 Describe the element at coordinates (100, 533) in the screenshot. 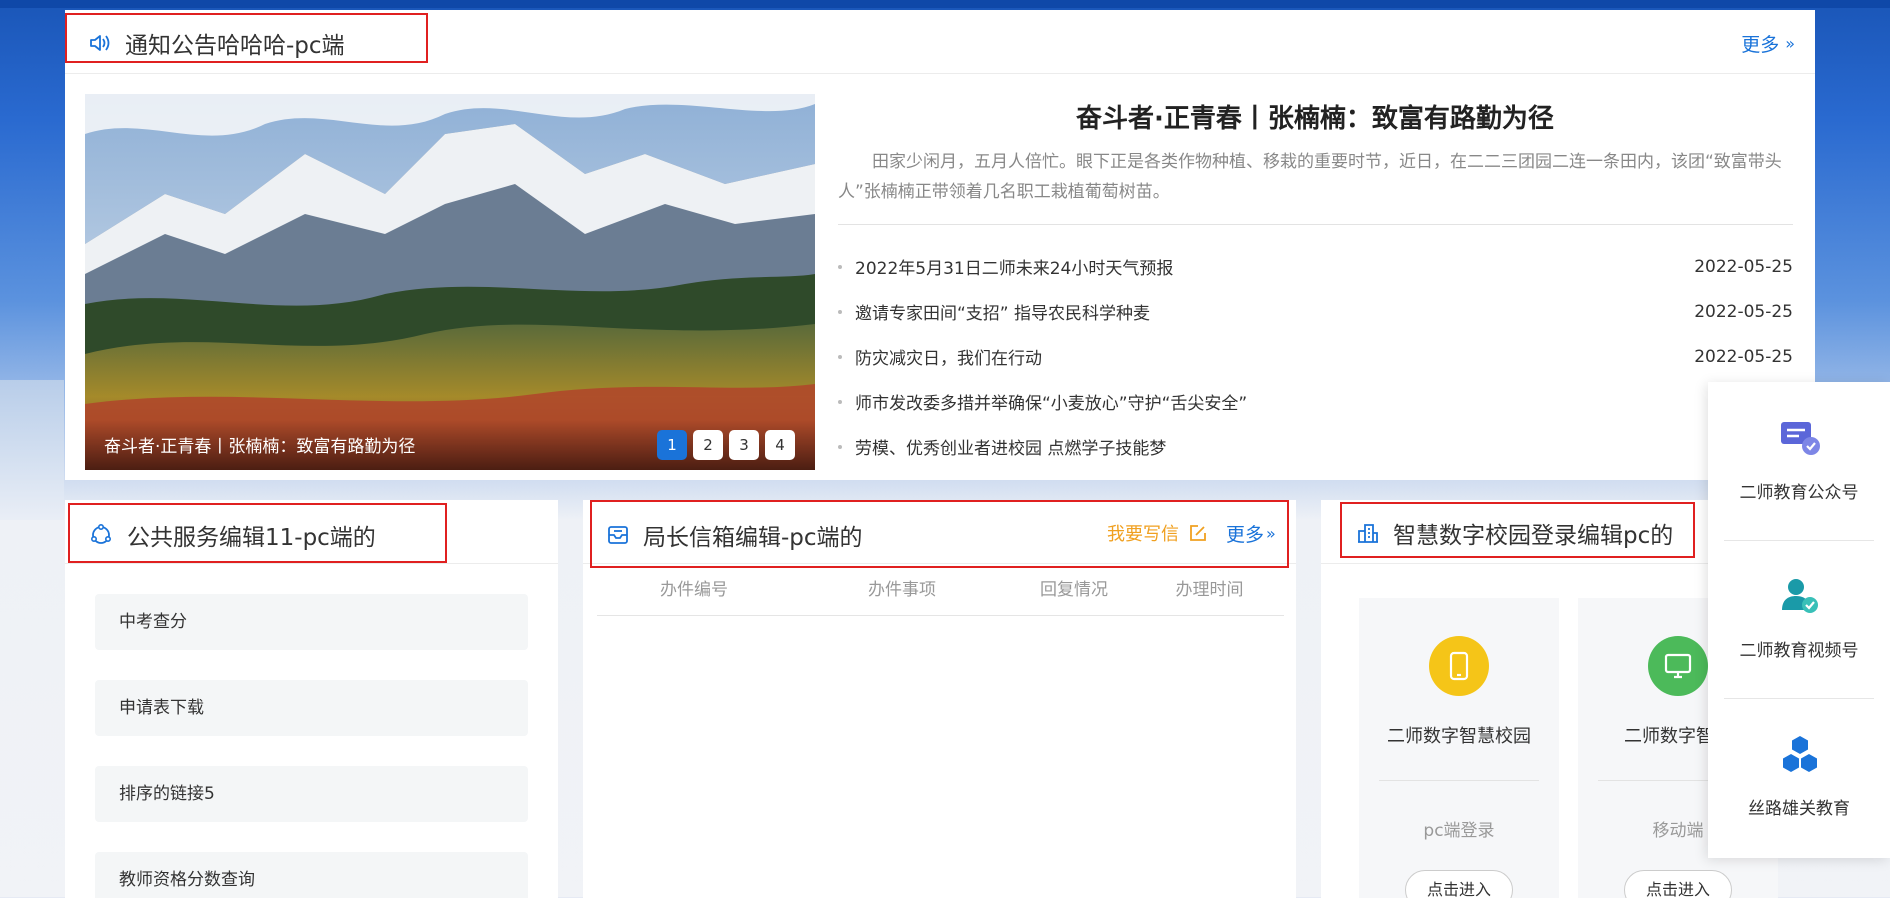

I see `service-hands-icon` at that location.